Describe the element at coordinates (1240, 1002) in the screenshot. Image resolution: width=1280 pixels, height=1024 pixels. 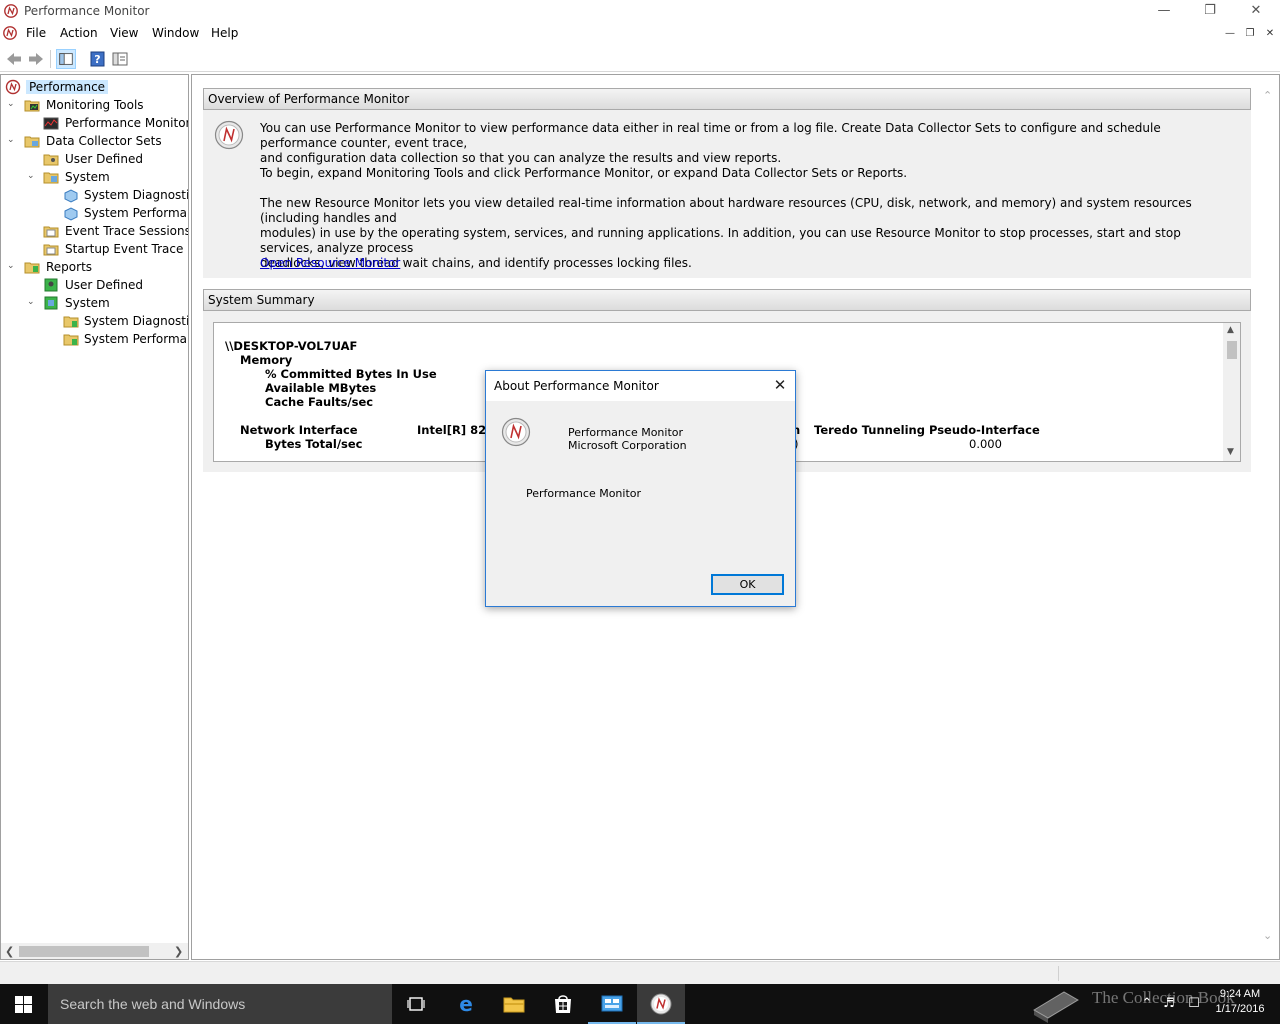
I see `taskbar-clock: 9:24 AM 1/17/2016` at that location.